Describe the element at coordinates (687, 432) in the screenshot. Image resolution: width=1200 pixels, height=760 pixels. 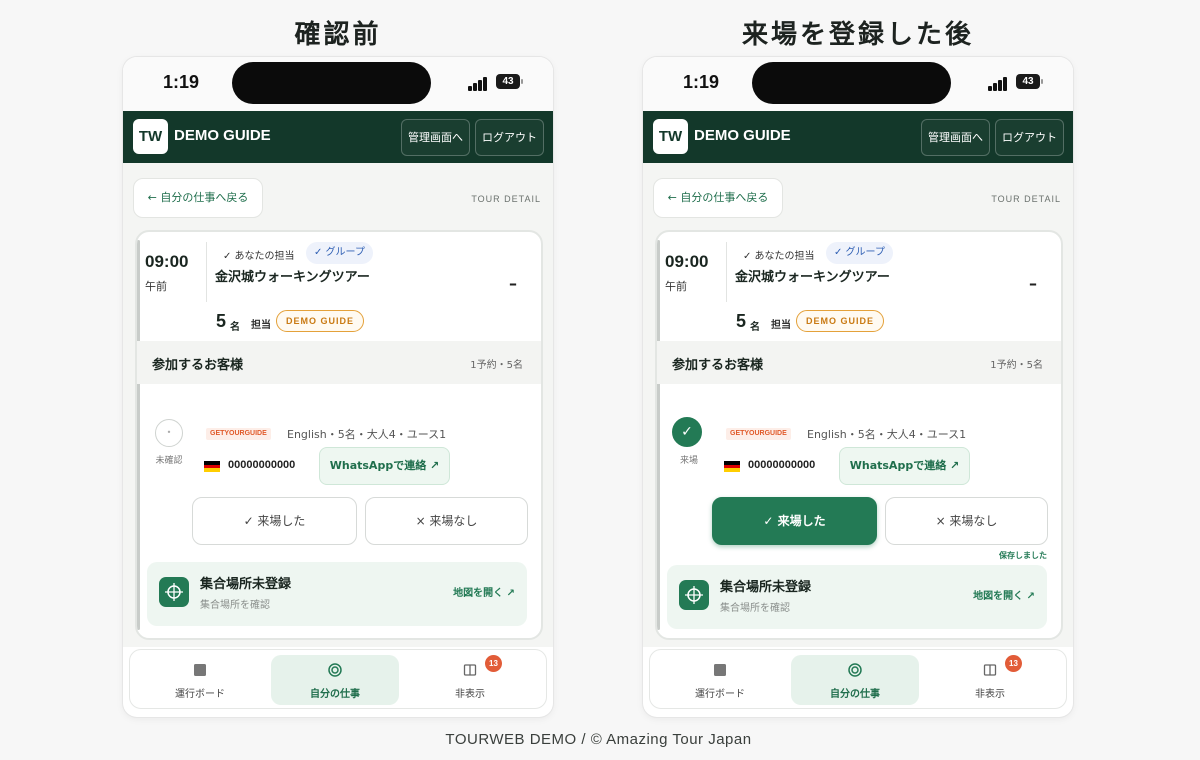
I see `checked-circle-icon: ✓` at that location.